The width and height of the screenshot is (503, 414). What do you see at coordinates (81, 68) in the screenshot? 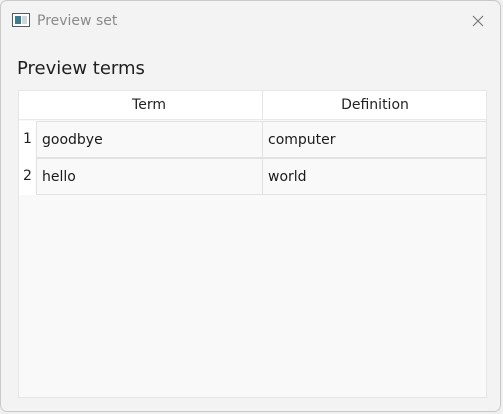
I see `page-title: Preview terms` at bounding box center [81, 68].